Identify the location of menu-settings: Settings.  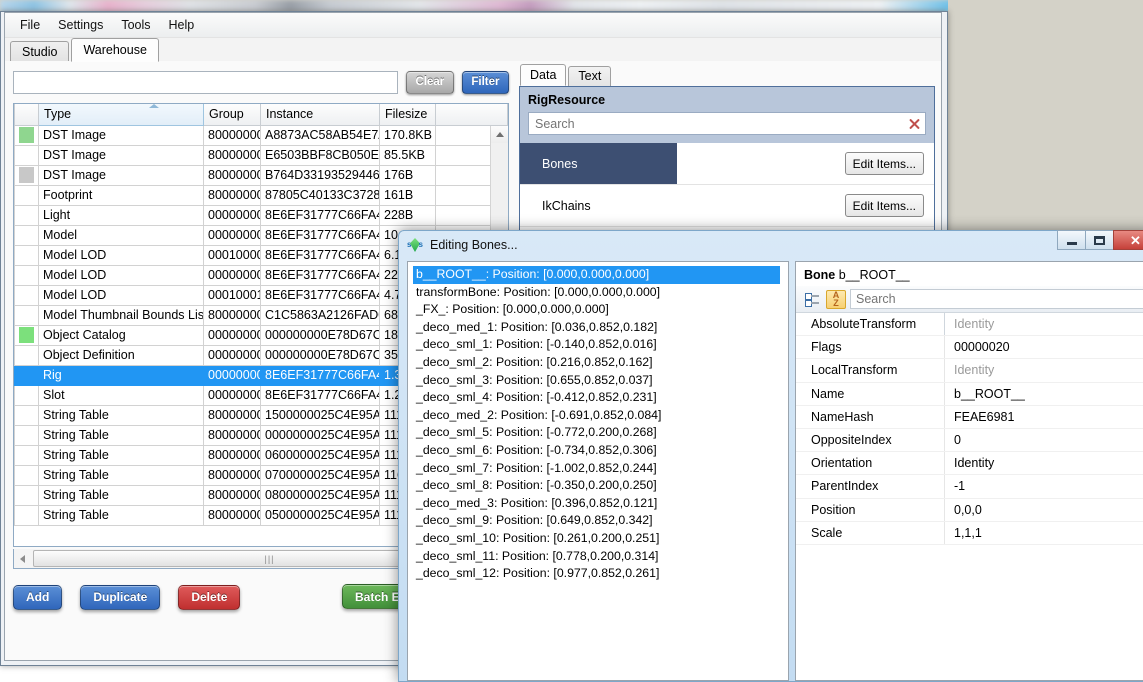
(80, 25).